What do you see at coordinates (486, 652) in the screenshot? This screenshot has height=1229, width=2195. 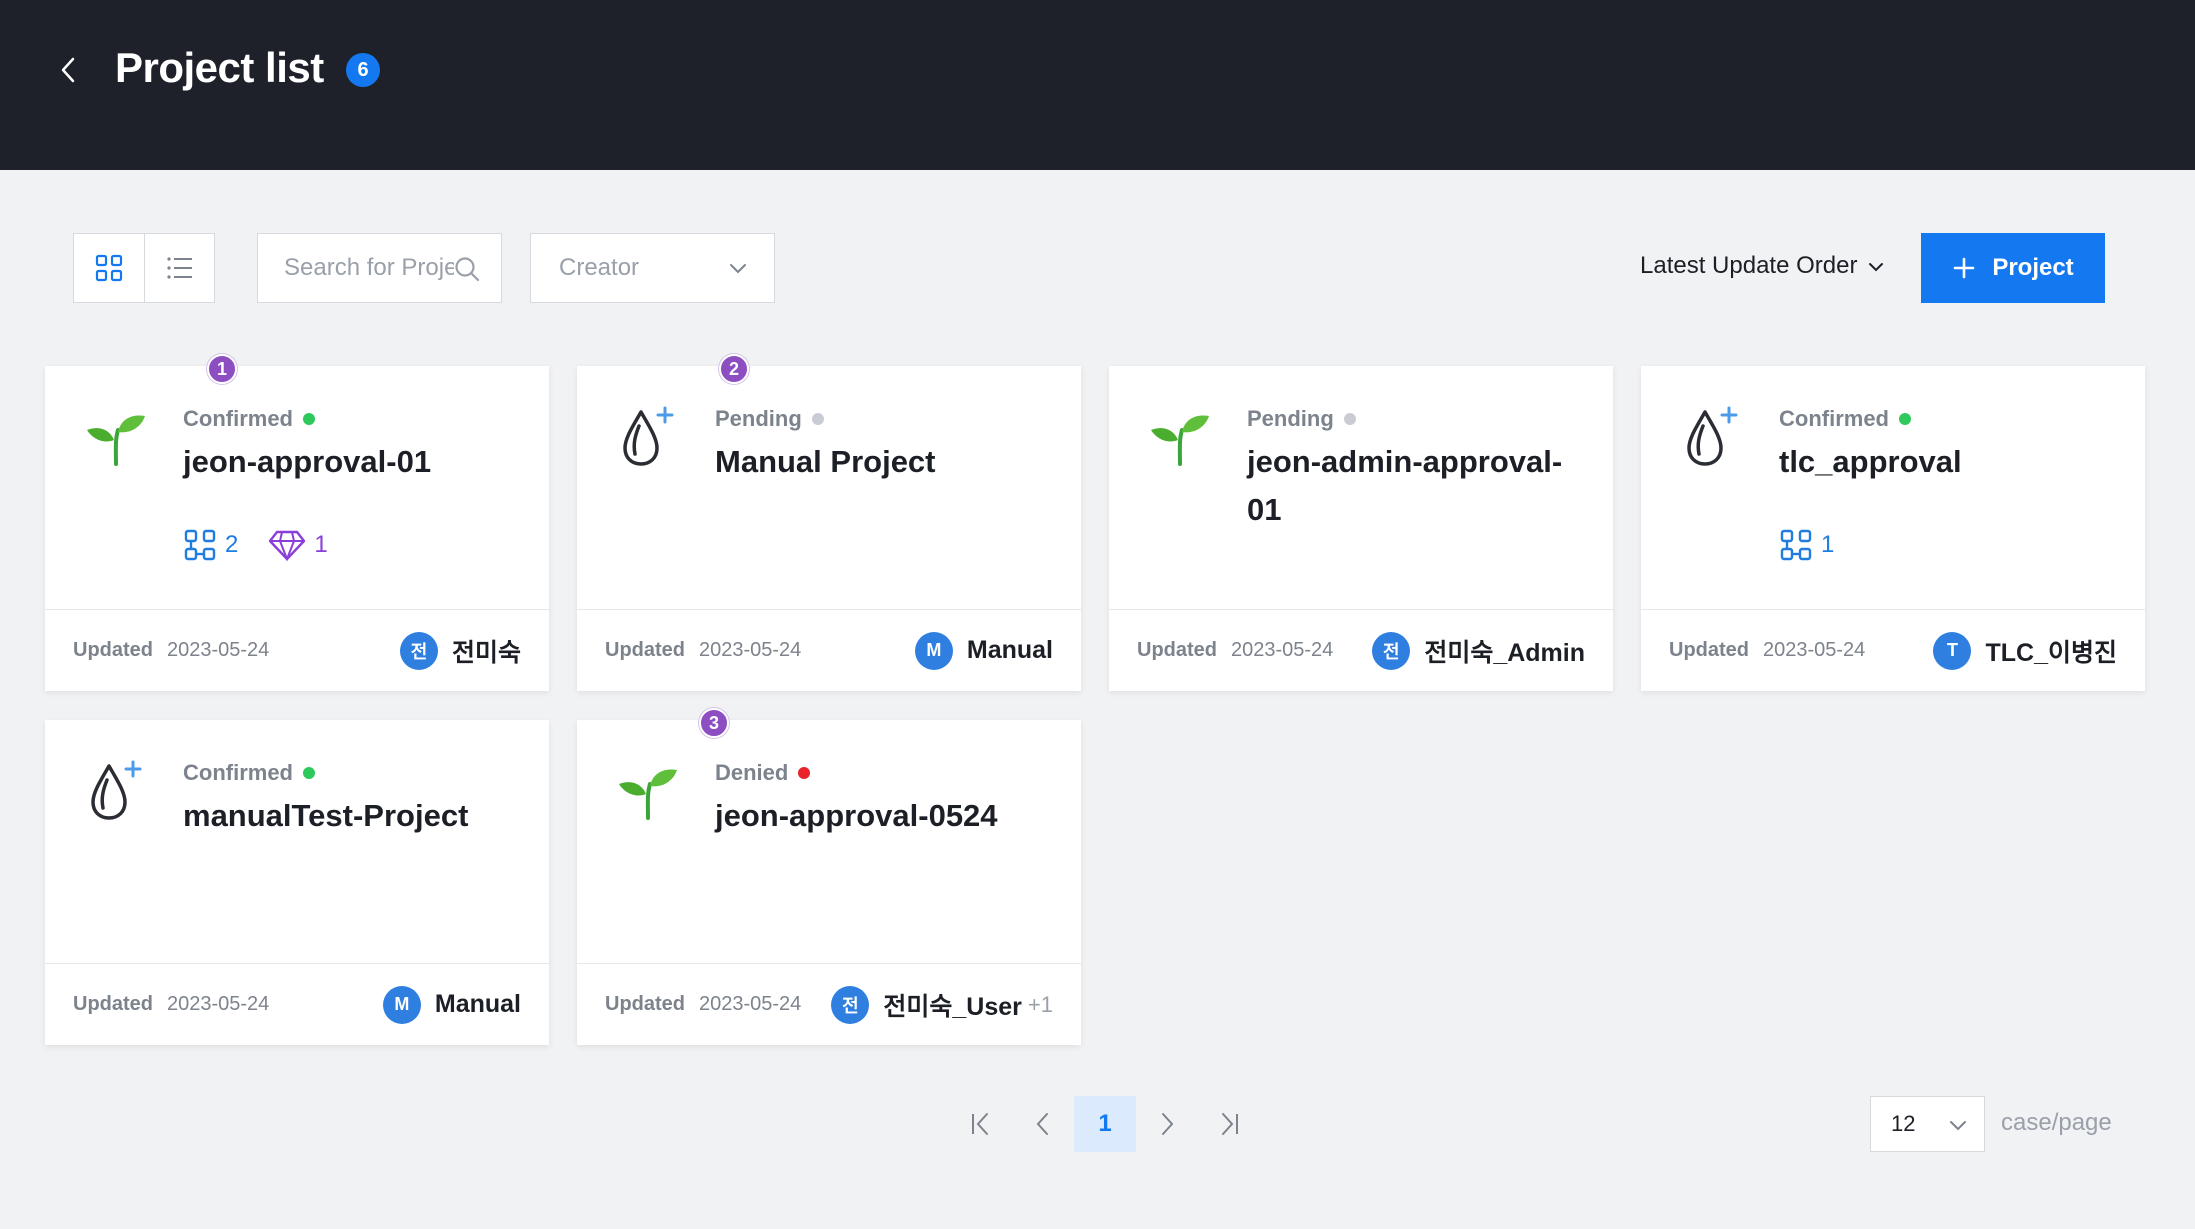 I see `creator-name: 전미숙` at bounding box center [486, 652].